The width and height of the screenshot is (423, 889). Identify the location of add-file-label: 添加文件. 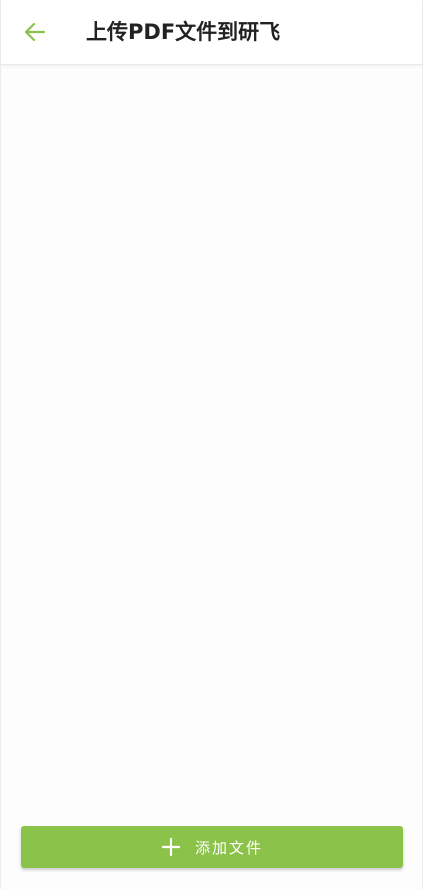
(228, 847).